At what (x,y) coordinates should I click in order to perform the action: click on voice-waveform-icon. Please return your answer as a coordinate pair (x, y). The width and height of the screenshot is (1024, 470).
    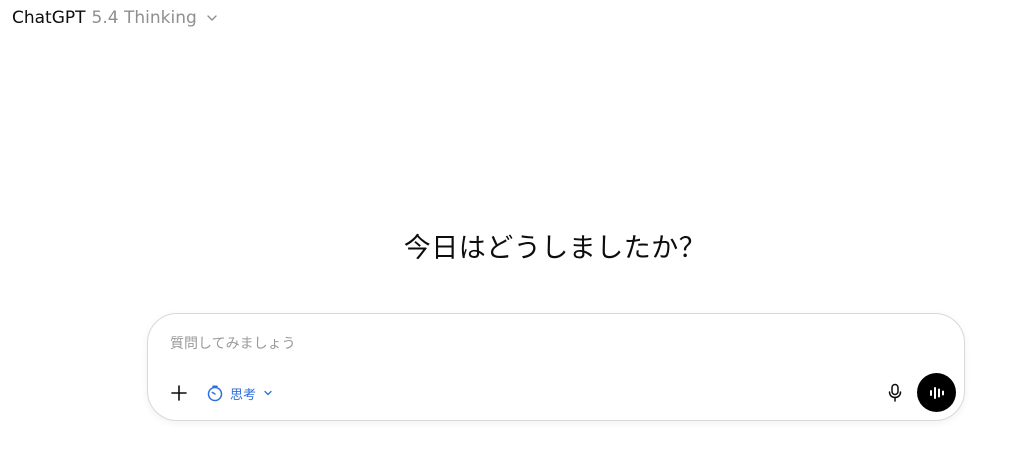
    Looking at the image, I should click on (936, 392).